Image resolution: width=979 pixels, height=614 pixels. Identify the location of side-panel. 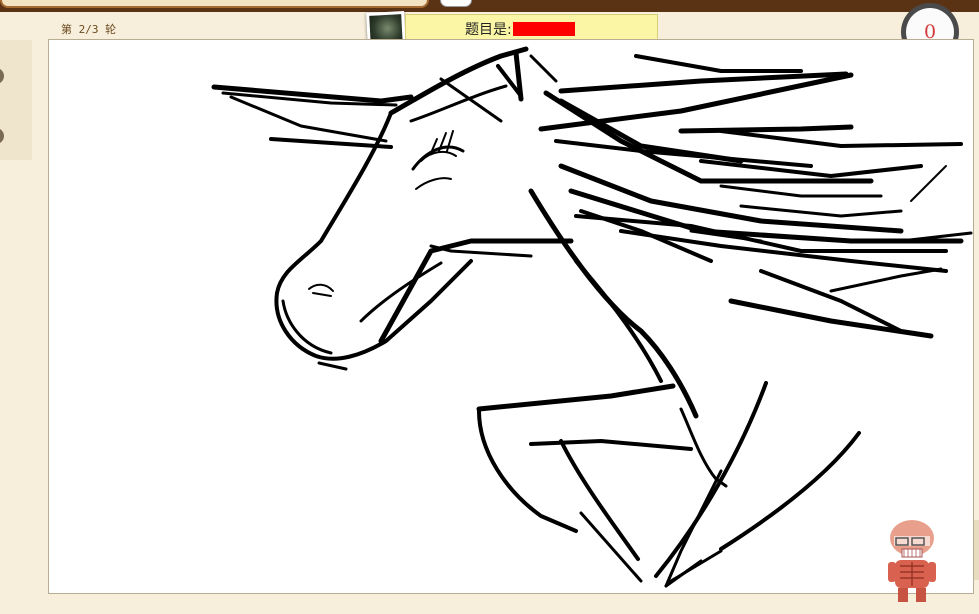
(16, 100).